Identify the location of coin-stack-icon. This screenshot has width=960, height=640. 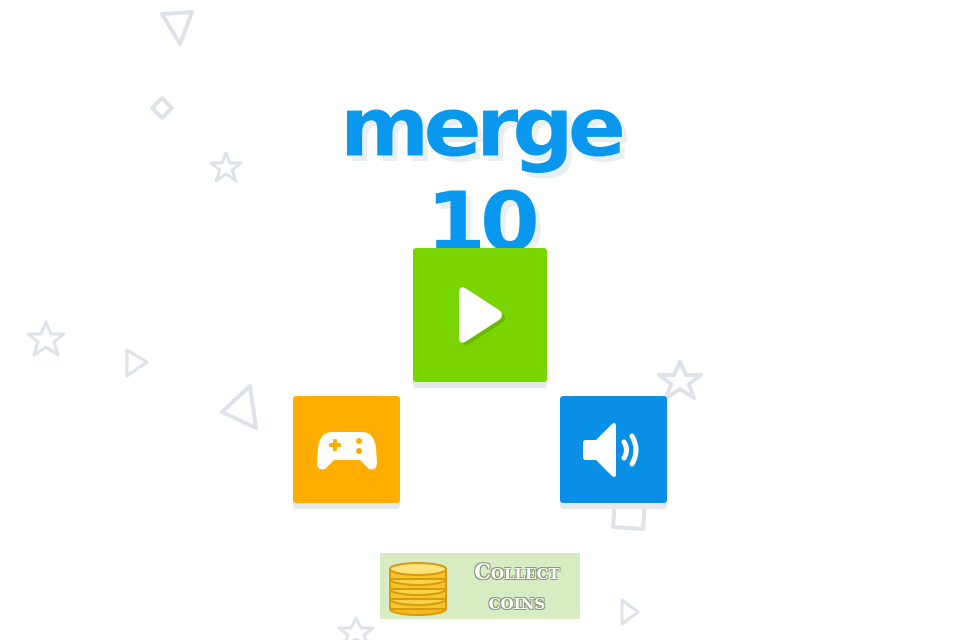
(418, 588).